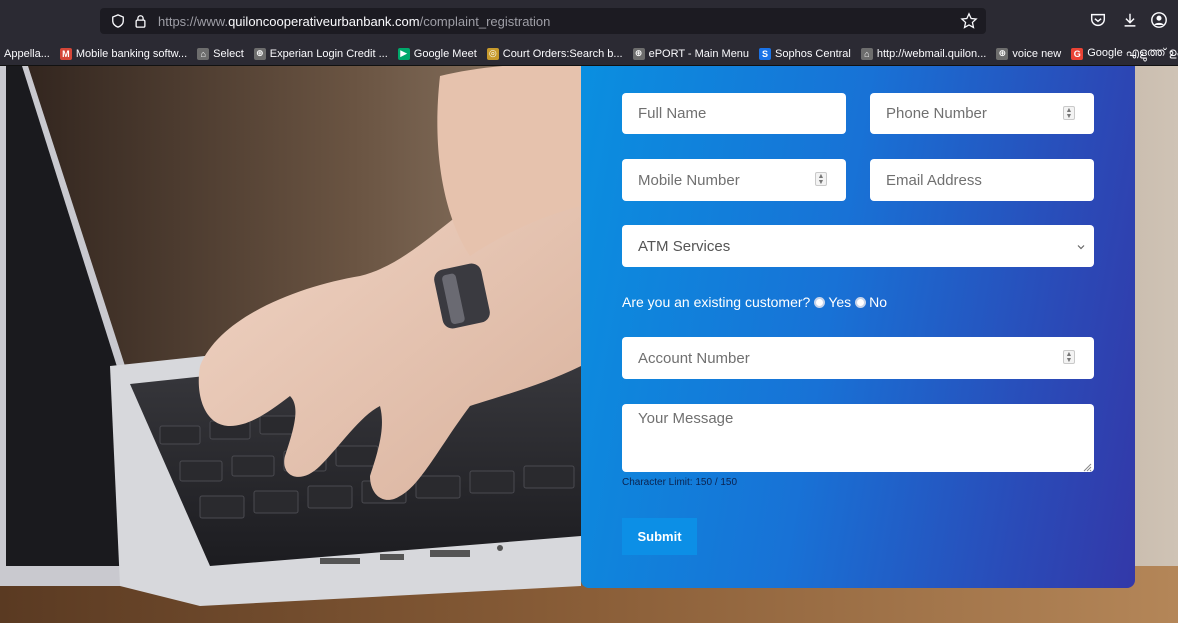 The width and height of the screenshot is (1178, 623). I want to click on chevron-down-icon, so click(1081, 244).